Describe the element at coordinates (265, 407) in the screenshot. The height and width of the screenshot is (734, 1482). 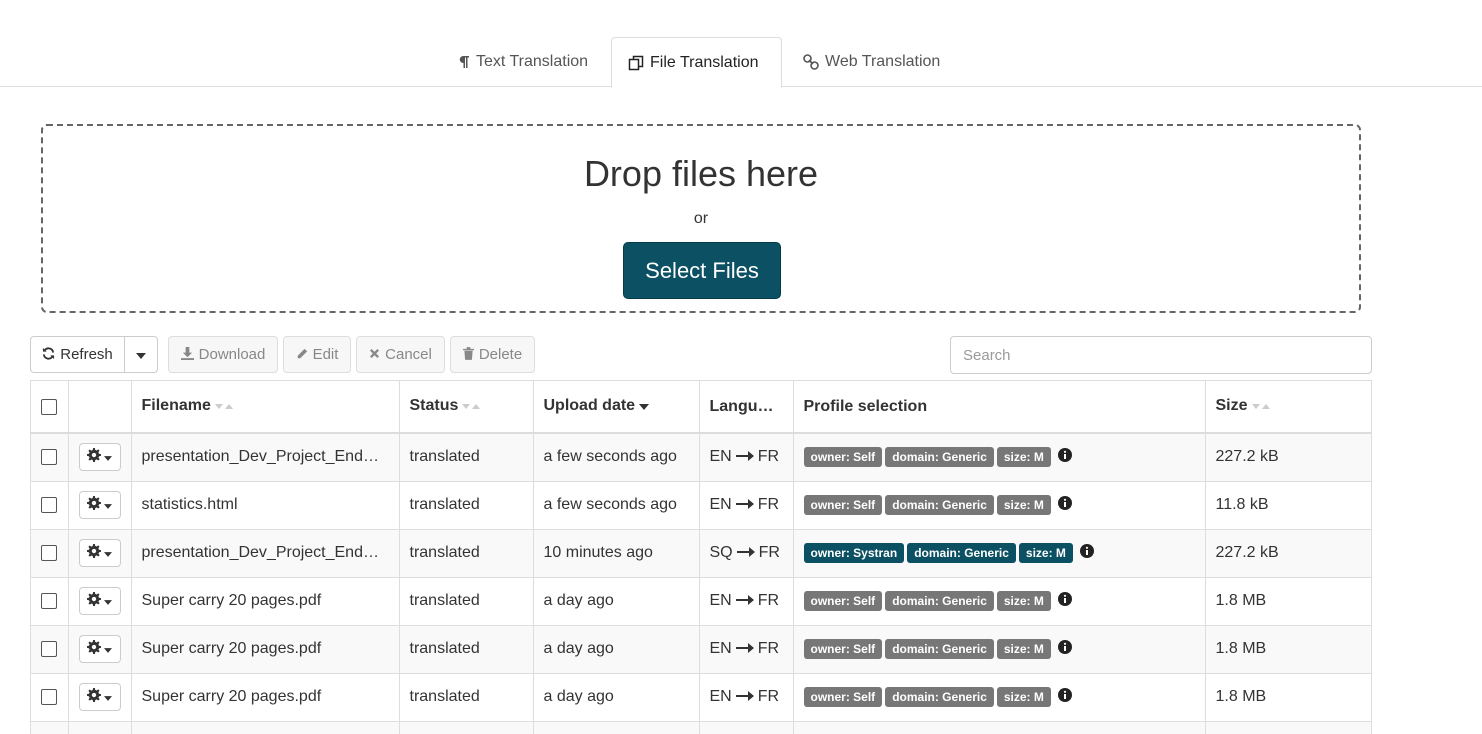
I see `header-filename: Filename` at that location.